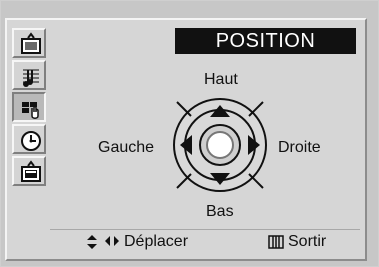  Describe the element at coordinates (126, 147) in the screenshot. I see `left-label: Gauche` at that location.